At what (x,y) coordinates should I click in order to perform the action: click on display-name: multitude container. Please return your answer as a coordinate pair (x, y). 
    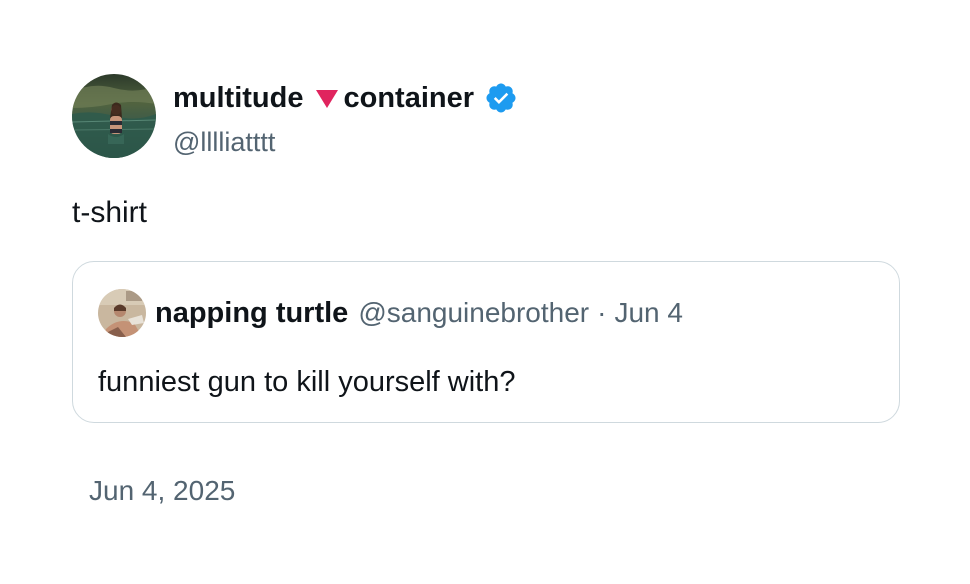
    Looking at the image, I should click on (345, 98).